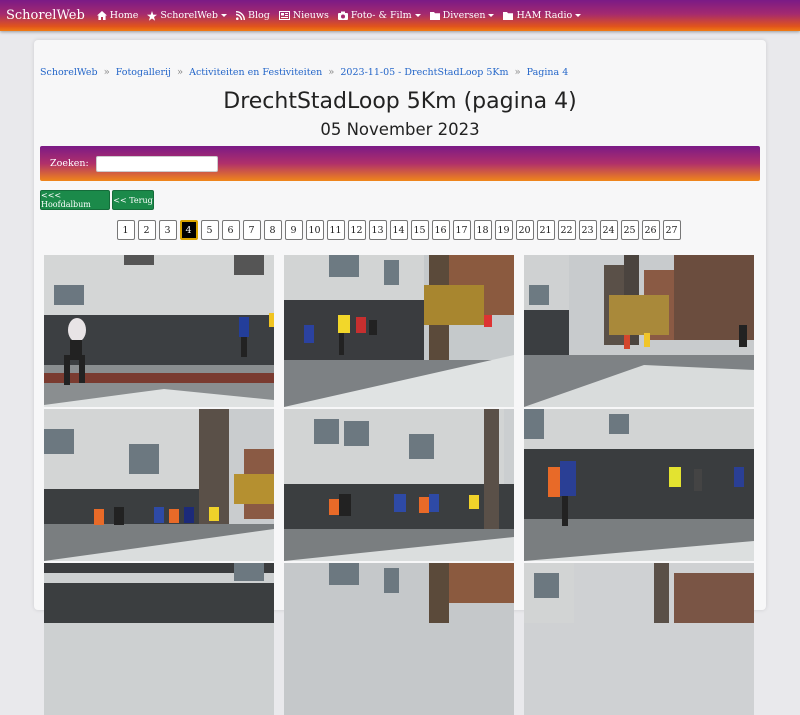 The height and width of the screenshot is (715, 800). I want to click on page-button: 5, so click(209, 230).